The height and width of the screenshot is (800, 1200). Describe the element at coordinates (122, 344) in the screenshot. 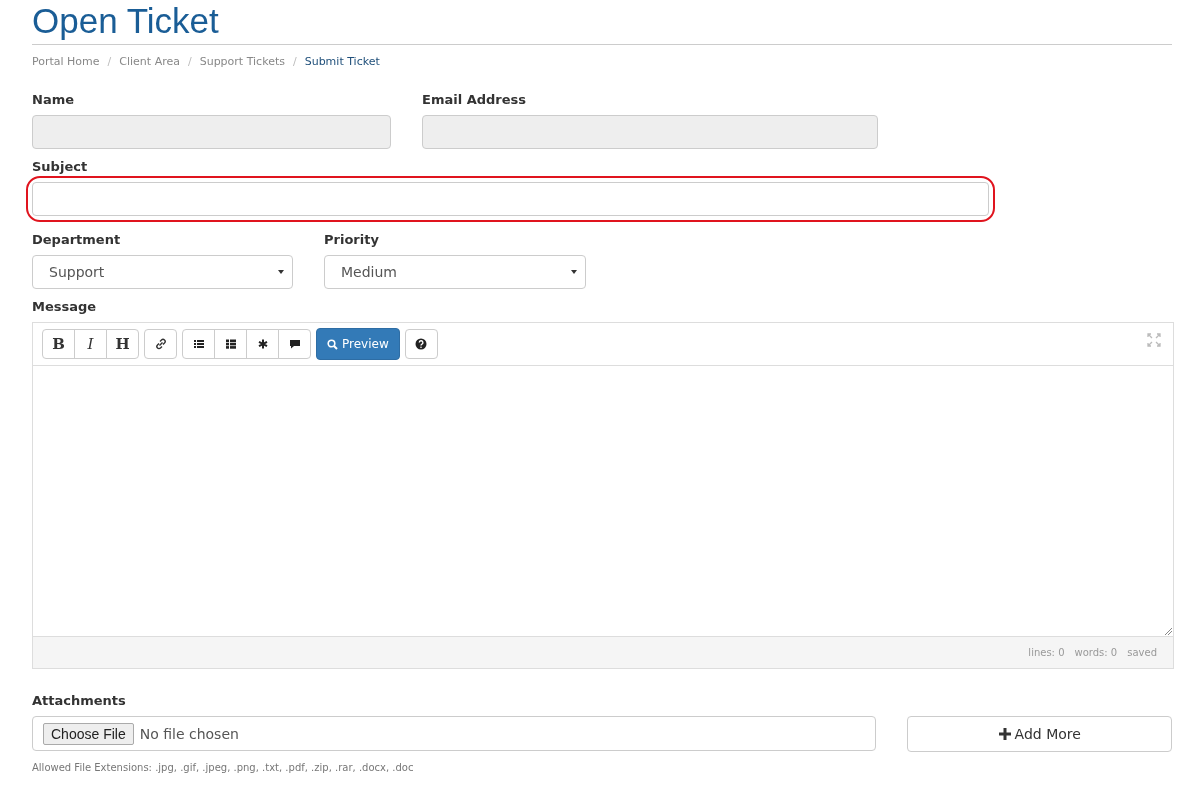

I see `format-button: H` at that location.